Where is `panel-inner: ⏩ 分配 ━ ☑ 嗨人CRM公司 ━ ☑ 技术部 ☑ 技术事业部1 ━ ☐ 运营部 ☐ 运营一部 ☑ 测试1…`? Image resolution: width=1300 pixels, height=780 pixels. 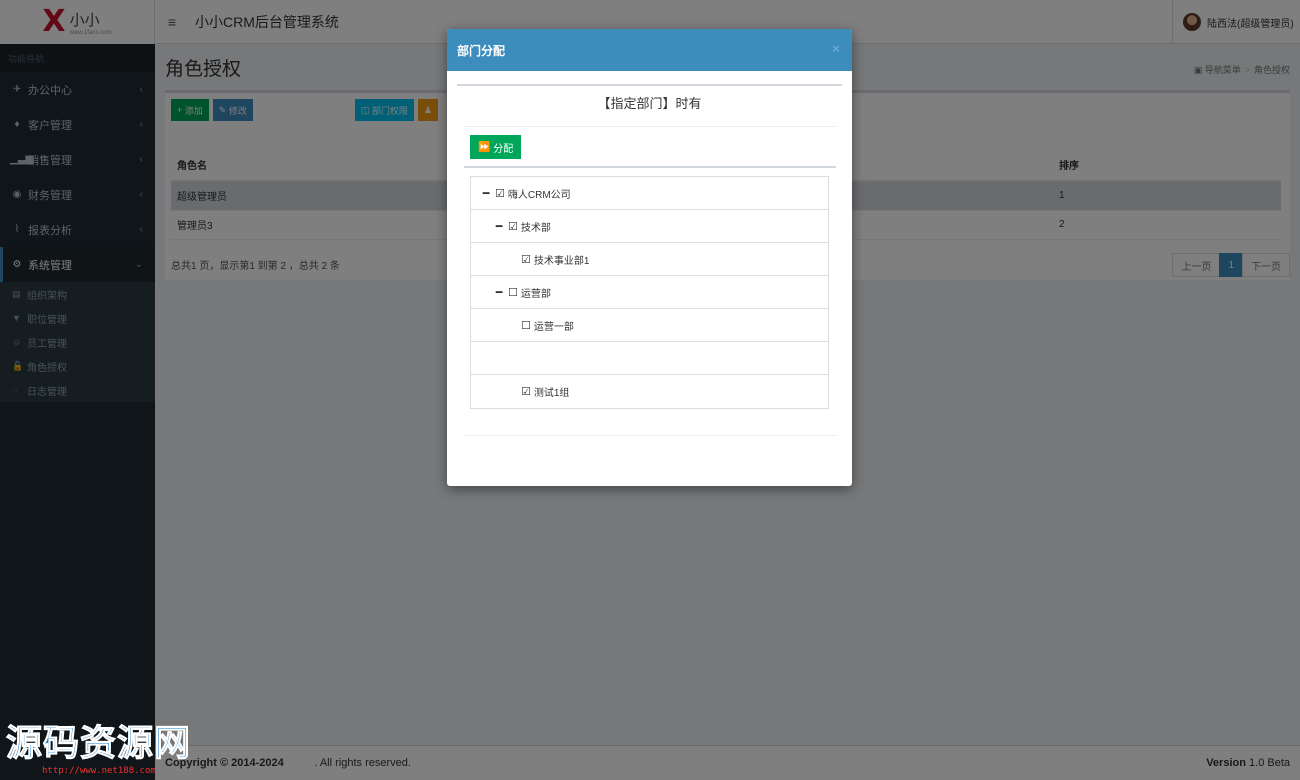
panel-inner: ⏩ 分配 ━ ☑ 嗨人CRM公司 ━ ☑ 技术部 ☑ 技术事业部1 ━ ☐ 运营部 ☐ 运营一部 ☑ 测试1… is located at coordinates (650, 281).